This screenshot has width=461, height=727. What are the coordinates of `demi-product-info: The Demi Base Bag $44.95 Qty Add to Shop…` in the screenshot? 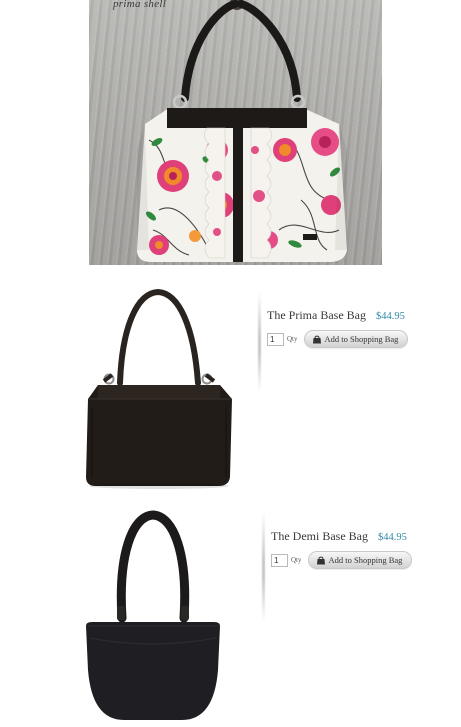 It's located at (342, 548).